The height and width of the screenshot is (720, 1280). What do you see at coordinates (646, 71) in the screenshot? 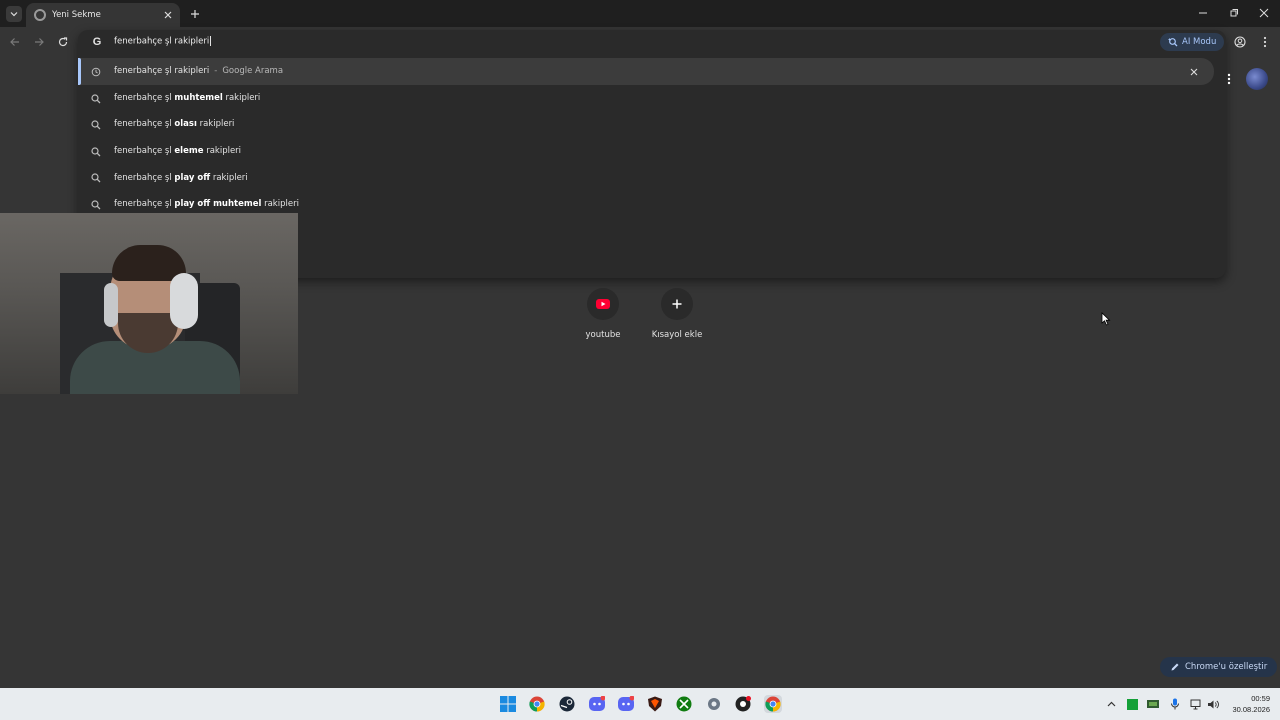
I see `suggestion-item: fenerbahçe şl rakipleri - Google Arama` at bounding box center [646, 71].